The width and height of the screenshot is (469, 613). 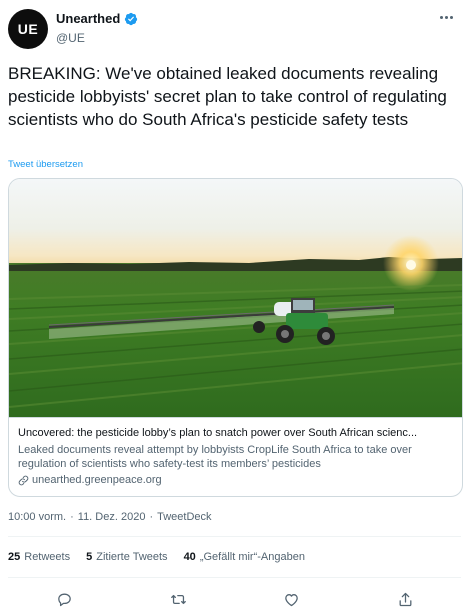 What do you see at coordinates (45, 164) in the screenshot?
I see `translate-tweet-link: Tweet übersetzen` at bounding box center [45, 164].